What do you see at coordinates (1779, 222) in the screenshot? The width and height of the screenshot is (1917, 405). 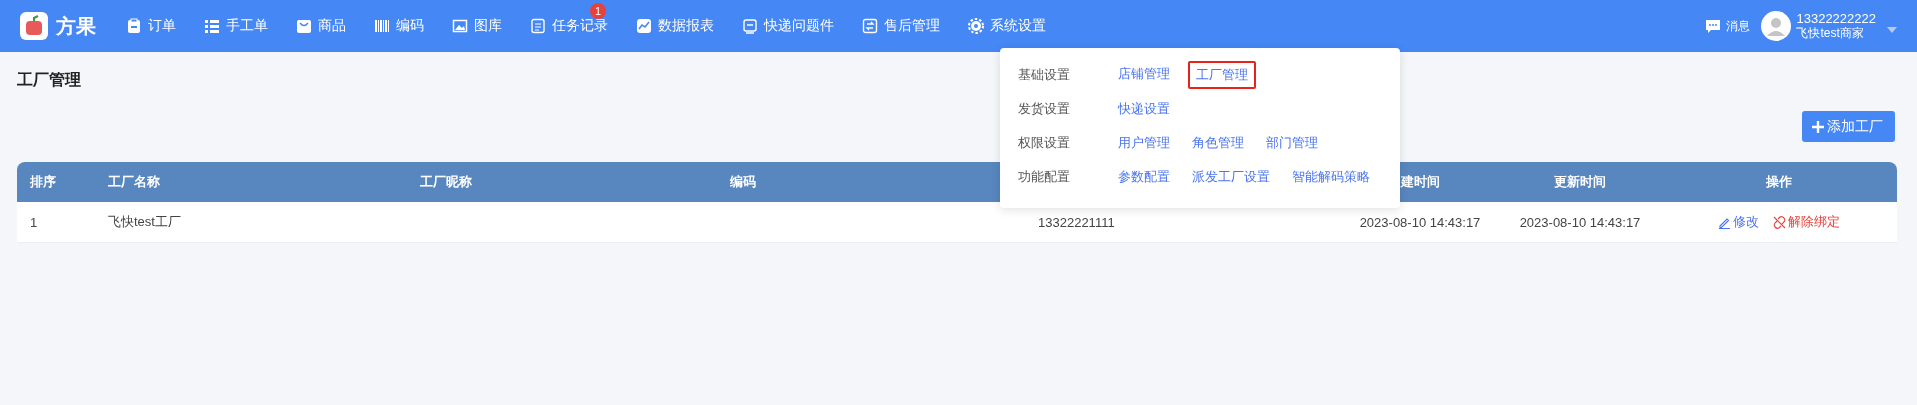 I see `broken-link-icon` at bounding box center [1779, 222].